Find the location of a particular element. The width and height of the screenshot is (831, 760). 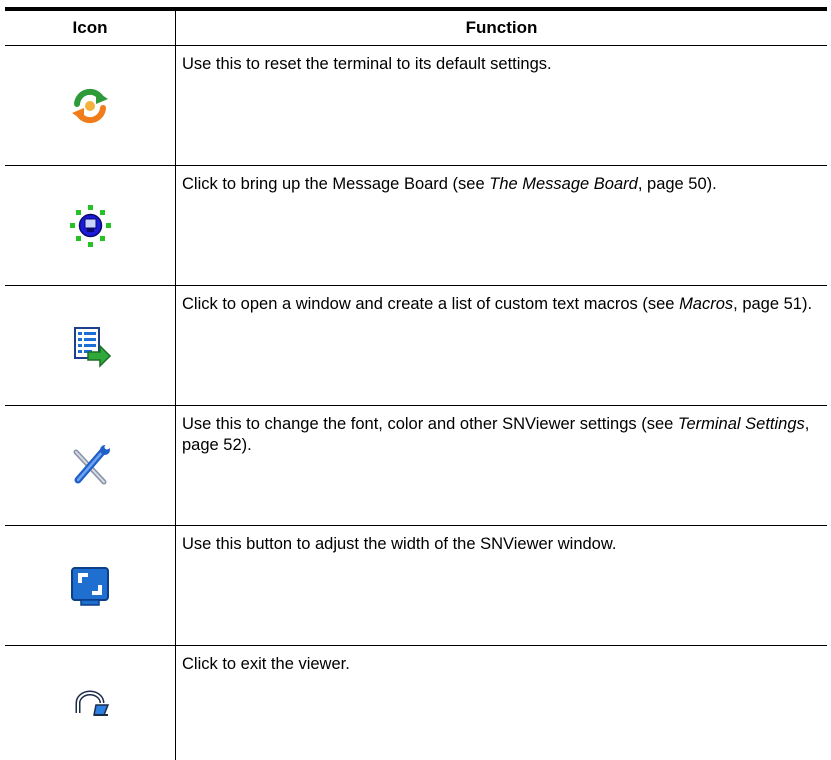

header-icon-cell: Icon is located at coordinates (90, 28).